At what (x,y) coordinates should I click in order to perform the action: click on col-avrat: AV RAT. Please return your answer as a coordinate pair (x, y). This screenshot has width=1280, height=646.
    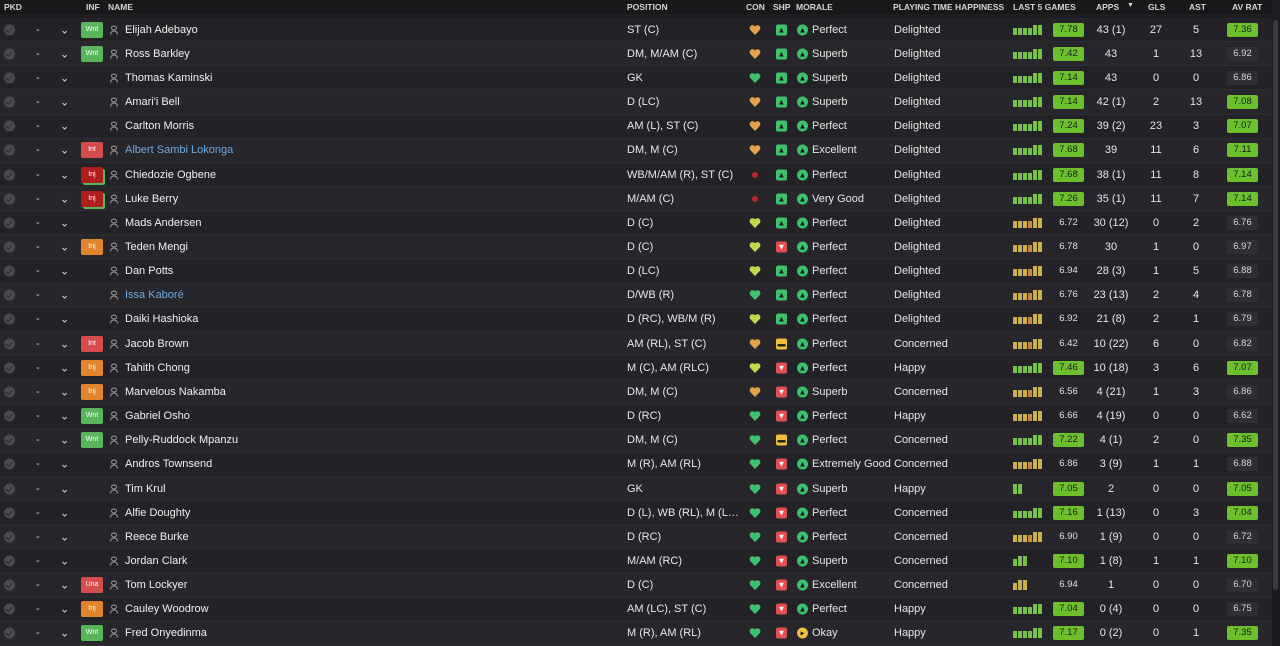
    Looking at the image, I should click on (1247, 7).